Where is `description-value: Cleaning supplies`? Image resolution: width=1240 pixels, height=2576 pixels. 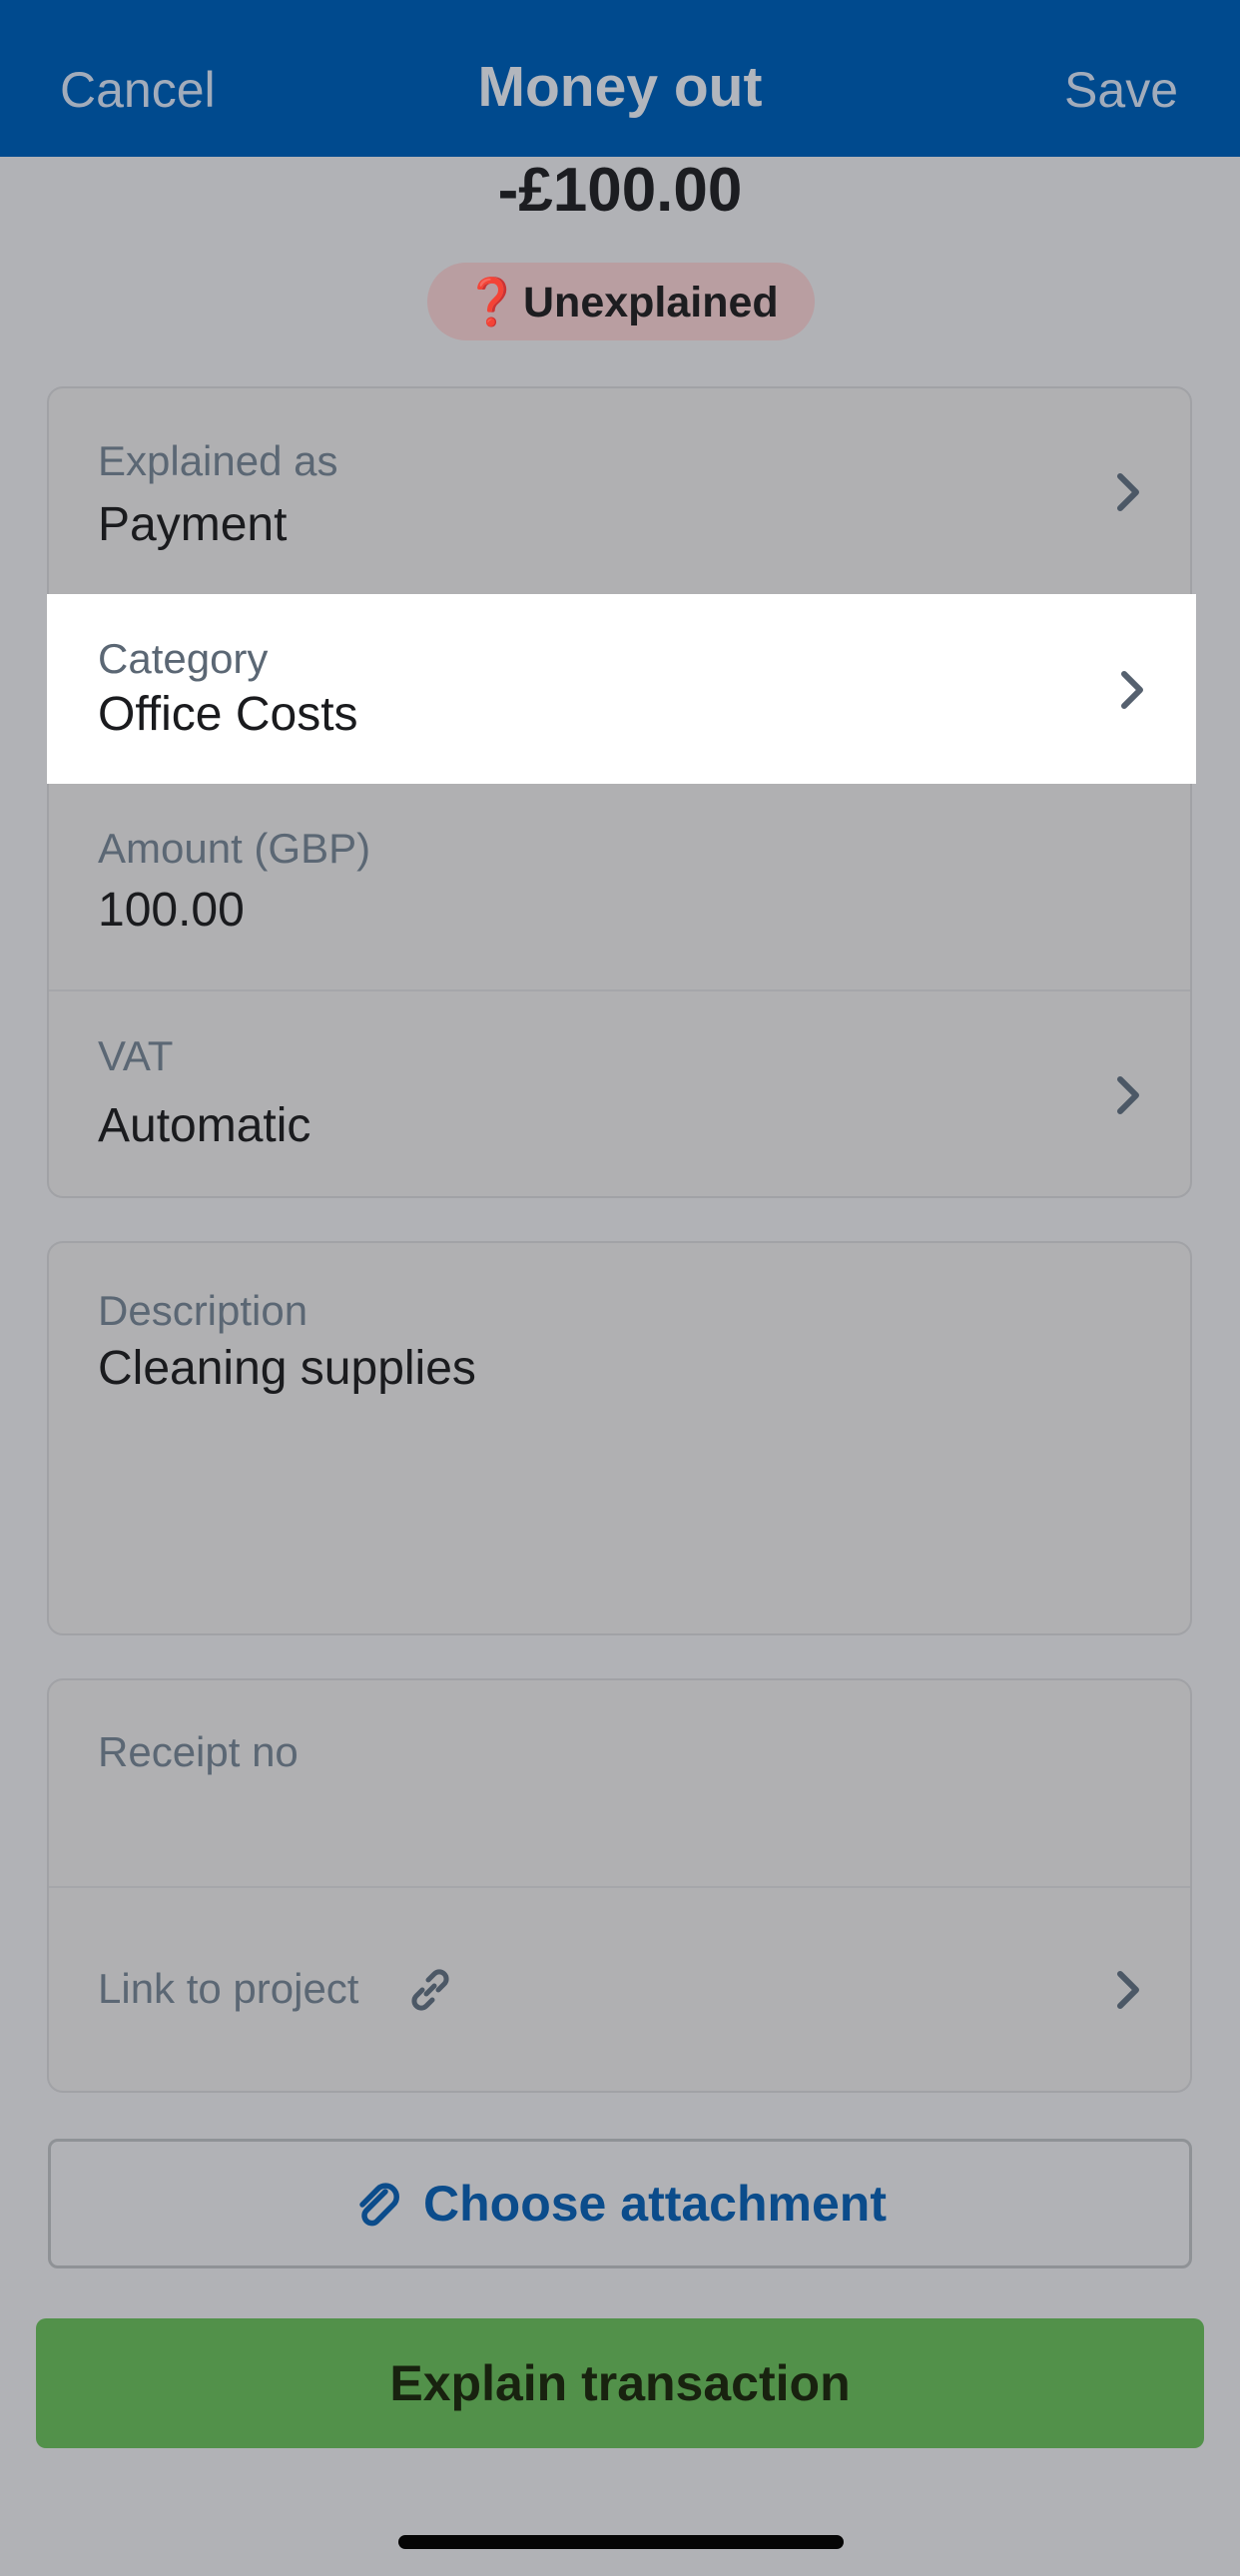
description-value: Cleaning supplies is located at coordinates (287, 1369).